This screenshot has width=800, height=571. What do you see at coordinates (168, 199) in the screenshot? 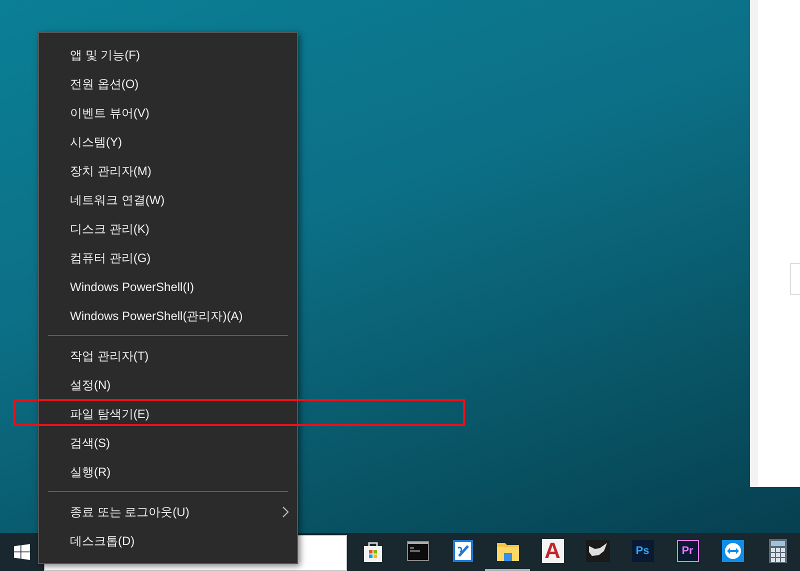
I see `menu-item: 네트워크 연결(W)` at bounding box center [168, 199].